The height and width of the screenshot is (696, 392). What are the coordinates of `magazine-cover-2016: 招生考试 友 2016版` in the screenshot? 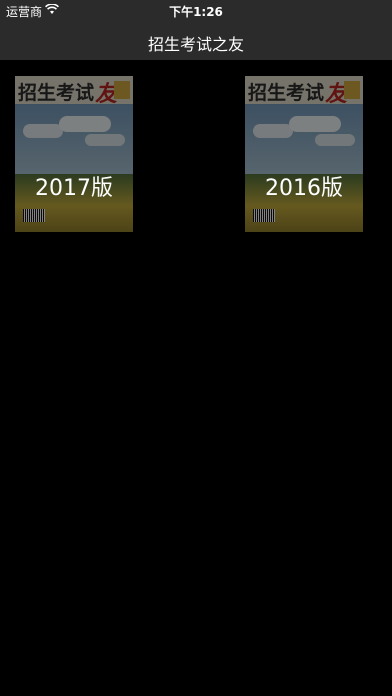 It's located at (304, 154).